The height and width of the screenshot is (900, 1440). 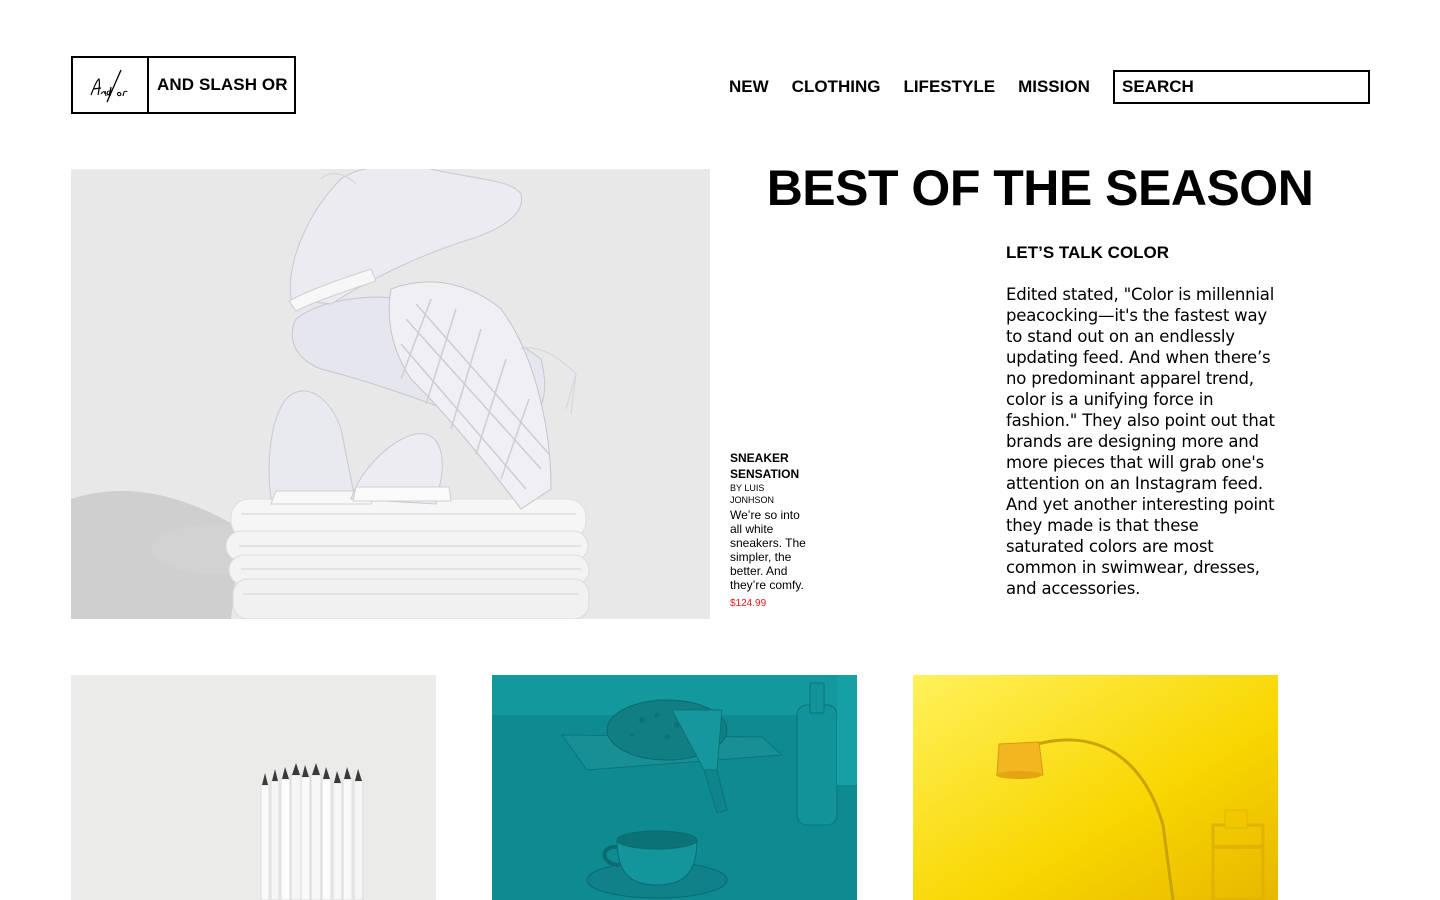 What do you see at coordinates (748, 603) in the screenshot?
I see `product-price: $124.99` at bounding box center [748, 603].